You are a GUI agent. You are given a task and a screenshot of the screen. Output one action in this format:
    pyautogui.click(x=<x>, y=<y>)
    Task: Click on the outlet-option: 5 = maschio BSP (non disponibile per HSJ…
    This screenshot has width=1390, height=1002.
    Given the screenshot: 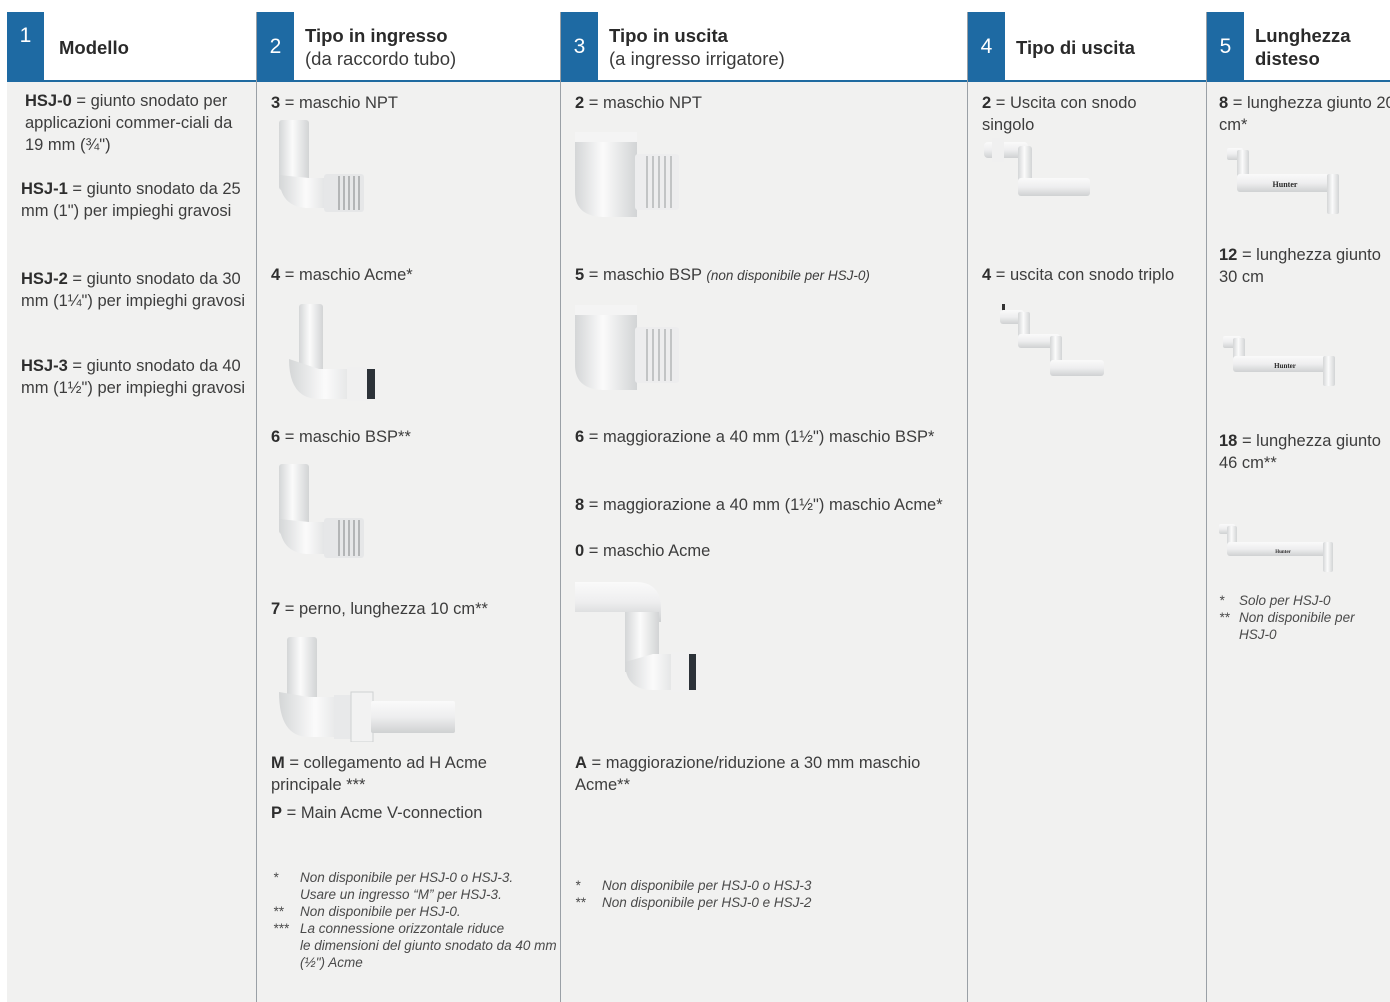 What is the action you would take?
    pyautogui.click(x=722, y=275)
    